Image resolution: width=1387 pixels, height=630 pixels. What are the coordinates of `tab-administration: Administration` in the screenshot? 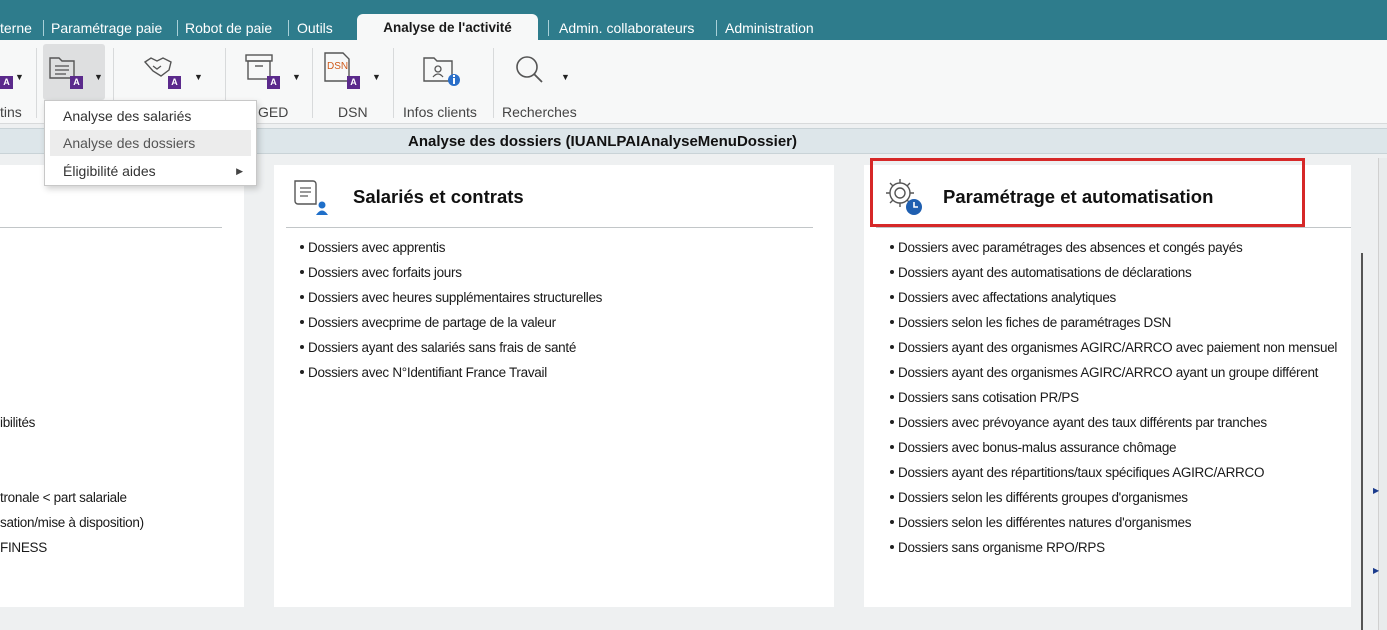 It's located at (769, 28).